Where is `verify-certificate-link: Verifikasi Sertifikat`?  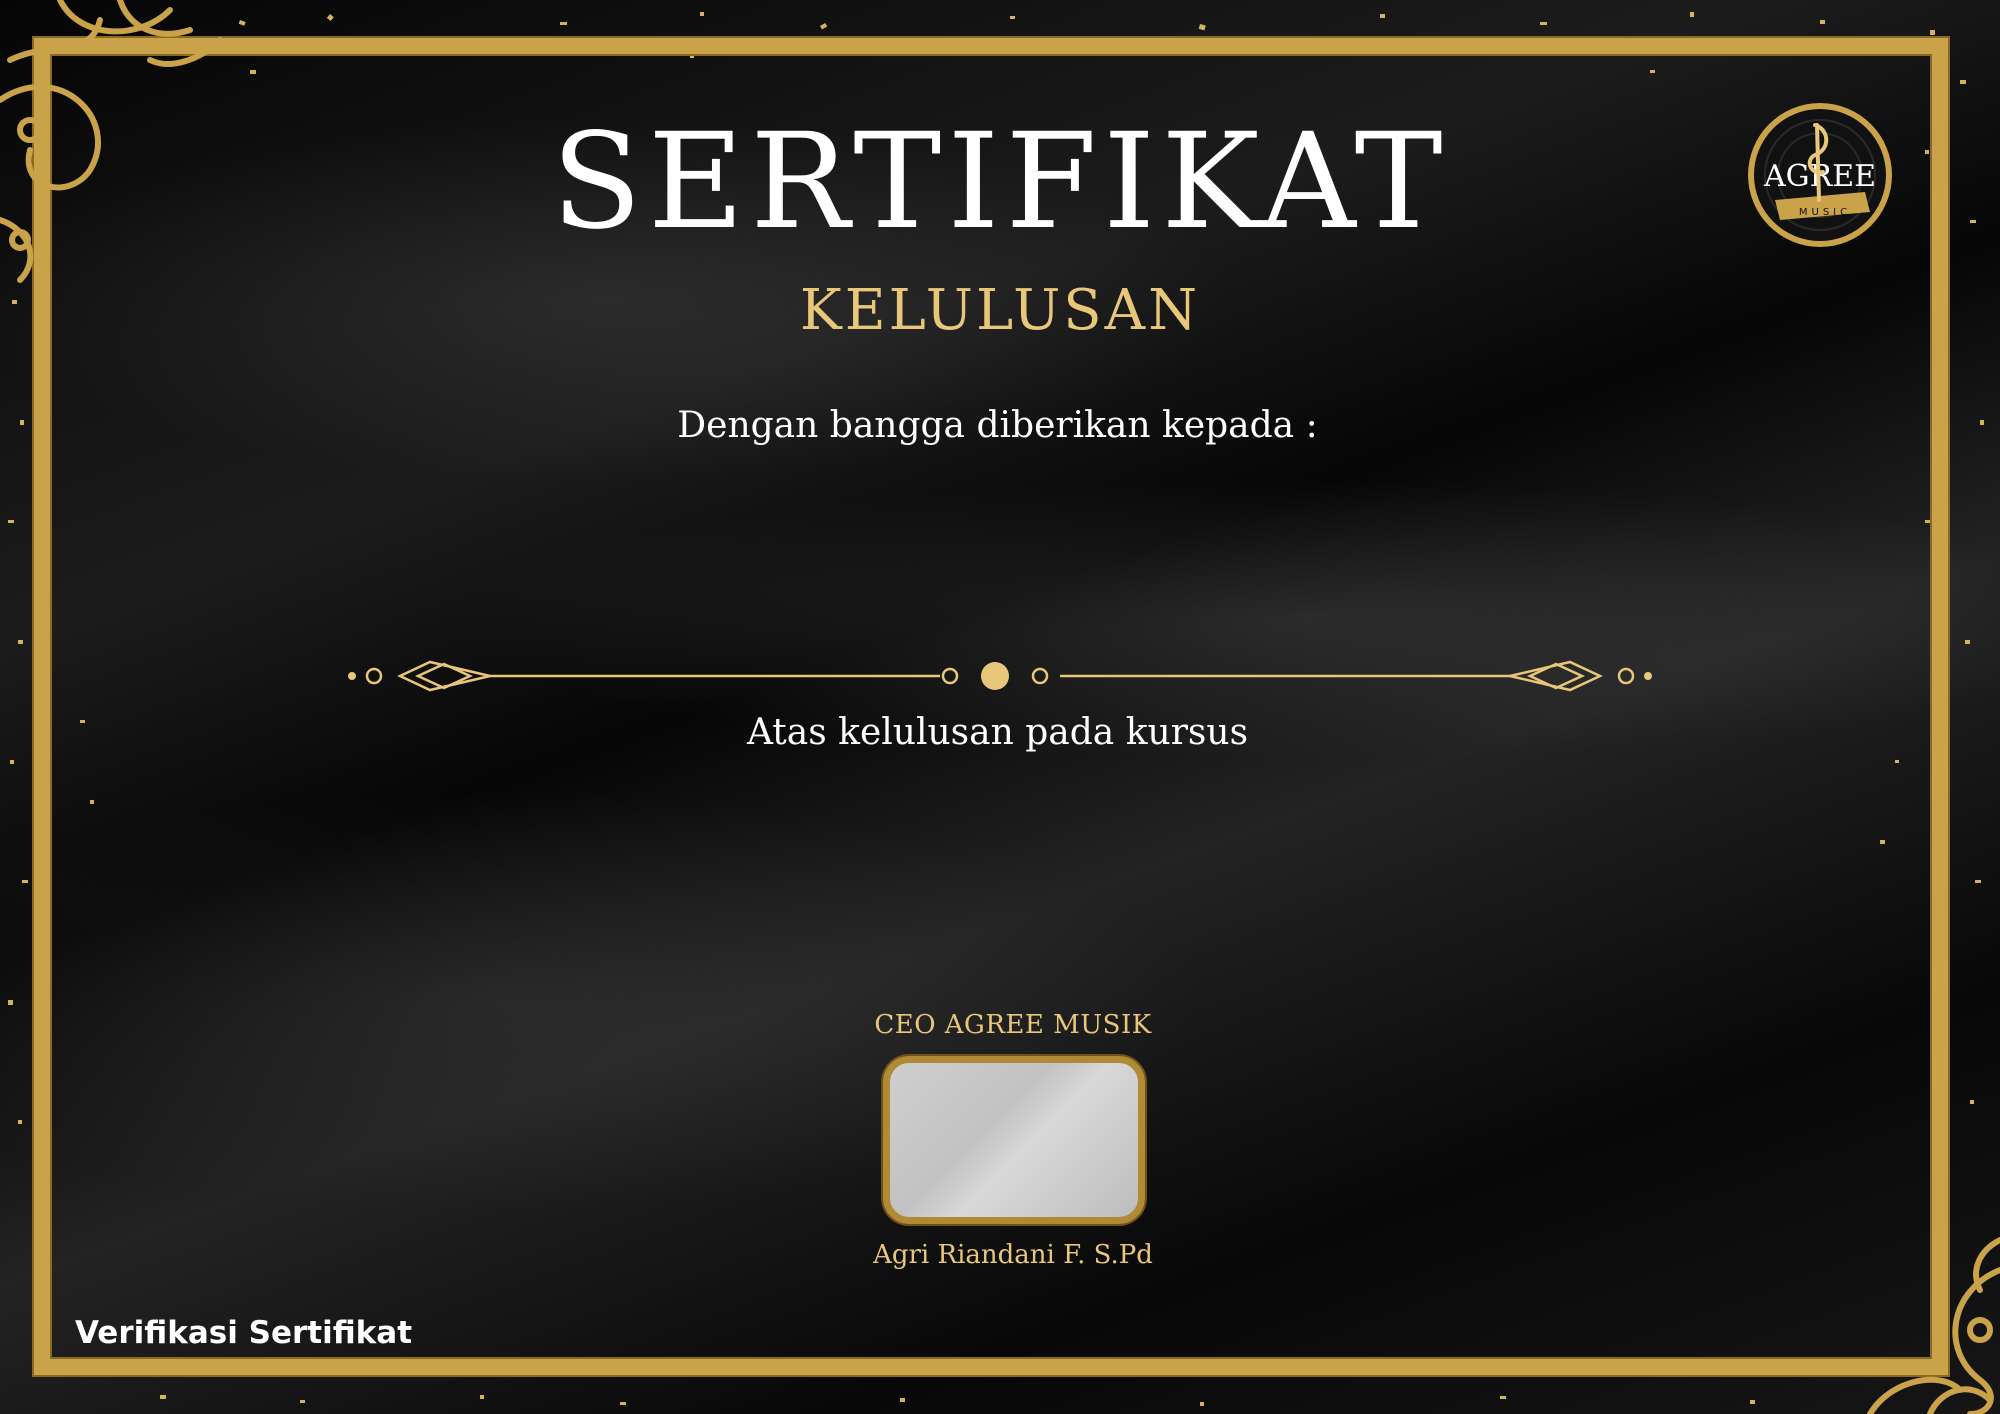 verify-certificate-link: Verifikasi Sertifikat is located at coordinates (243, 1333).